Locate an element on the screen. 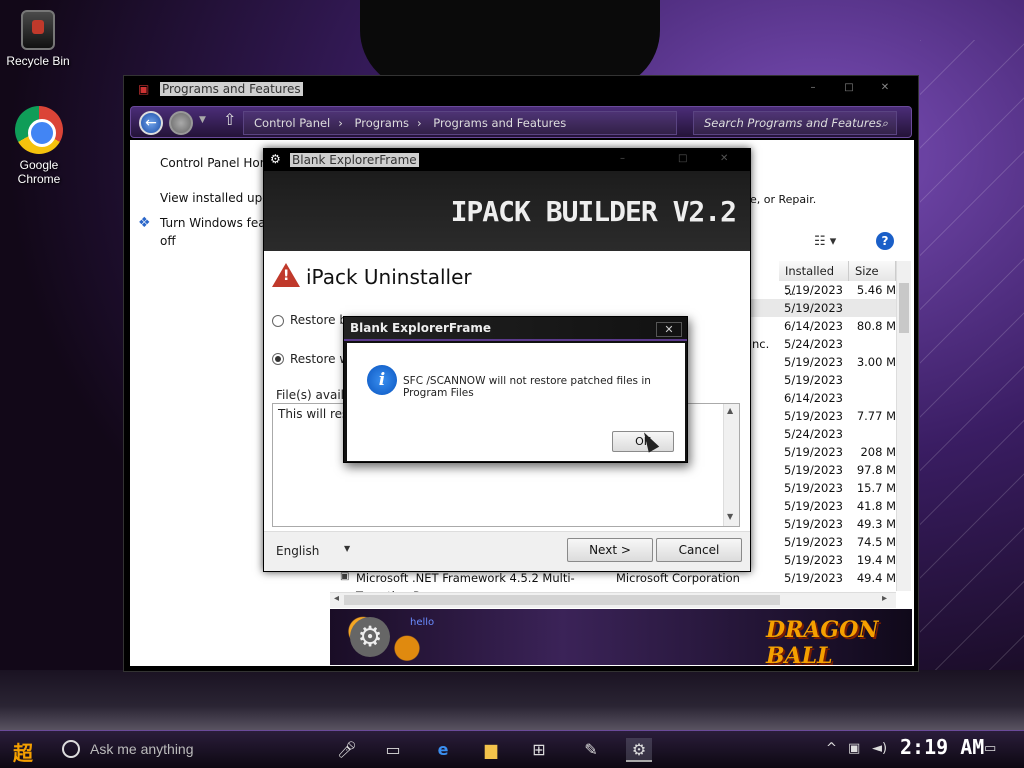  scroll-down-icon: ▼ is located at coordinates (730, 516).